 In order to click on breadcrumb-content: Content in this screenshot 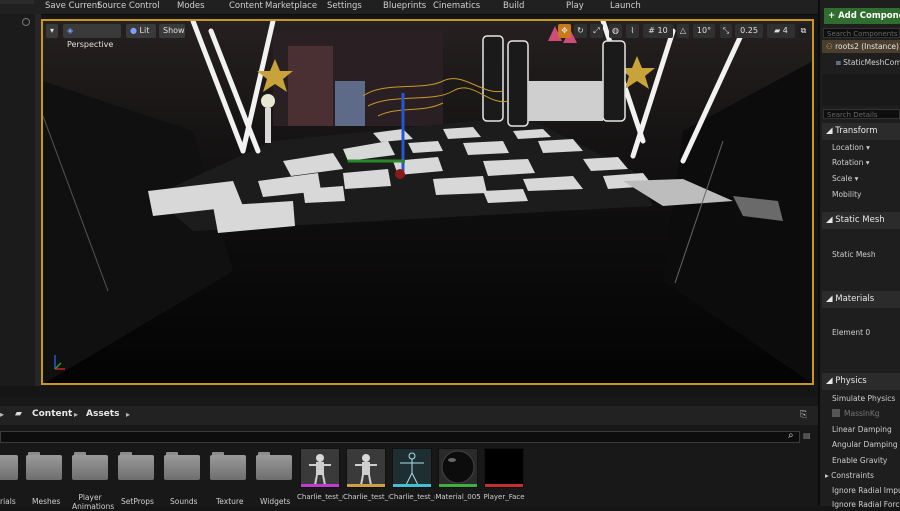, I will do `click(52, 414)`.